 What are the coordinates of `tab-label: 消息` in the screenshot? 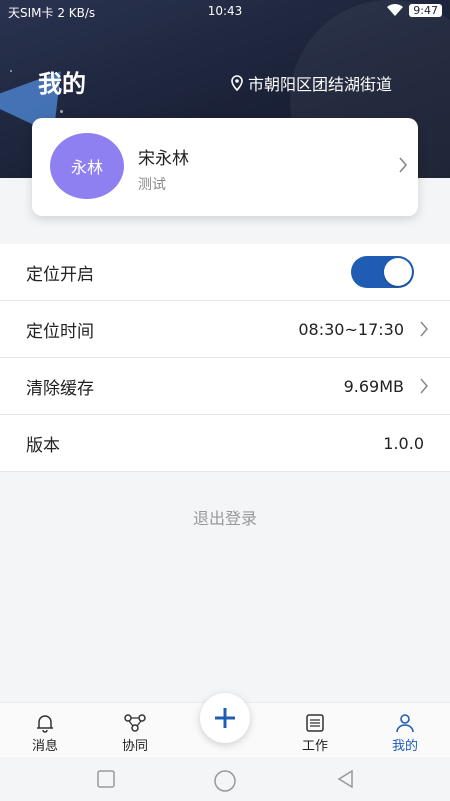 It's located at (44, 746).